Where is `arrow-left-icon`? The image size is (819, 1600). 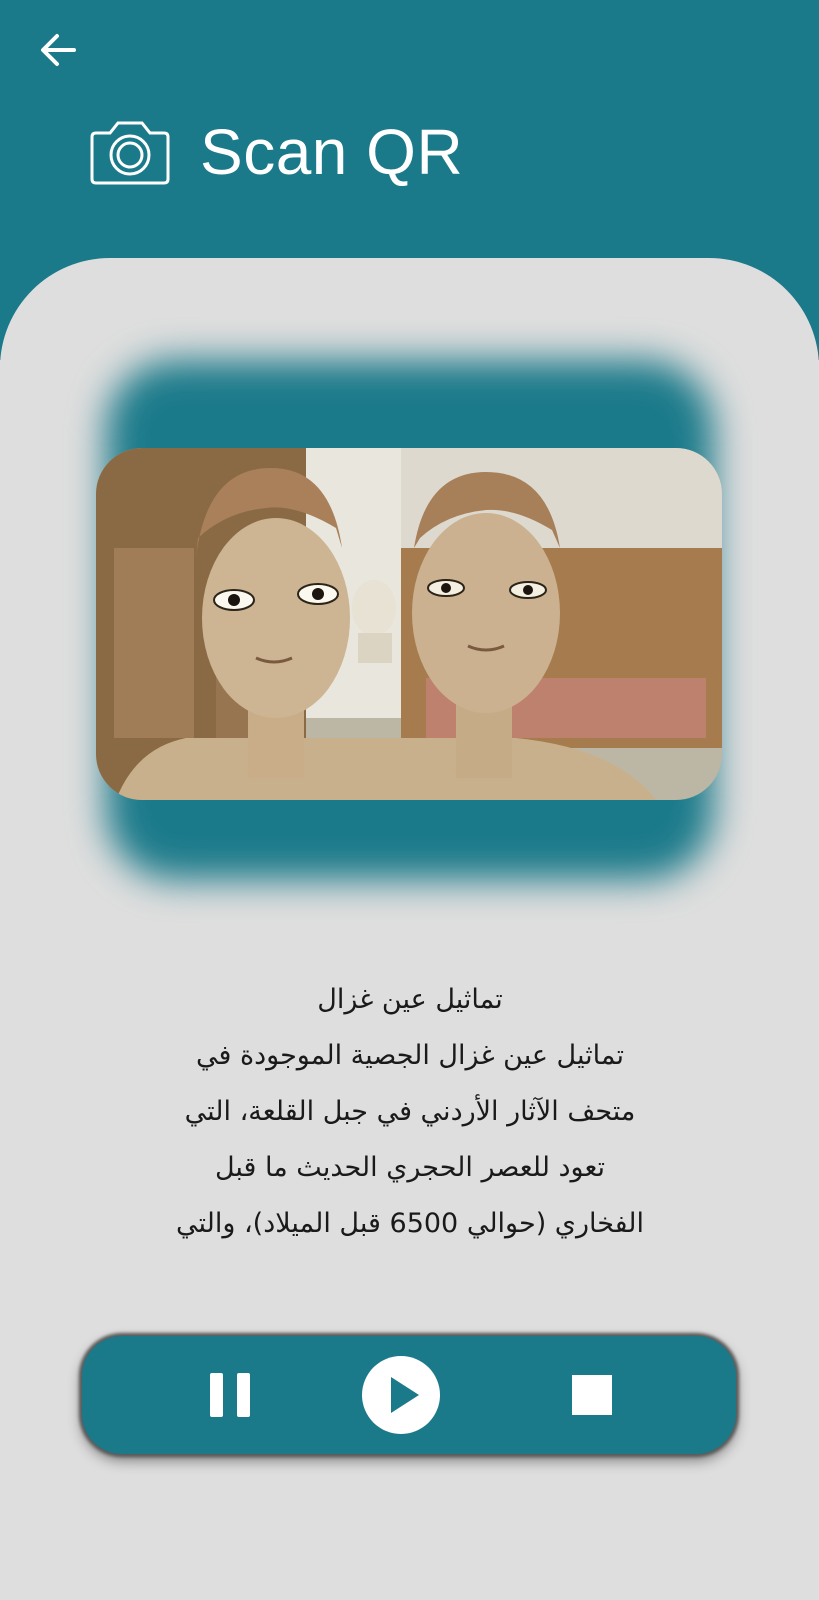
arrow-left-icon is located at coordinates (58, 50).